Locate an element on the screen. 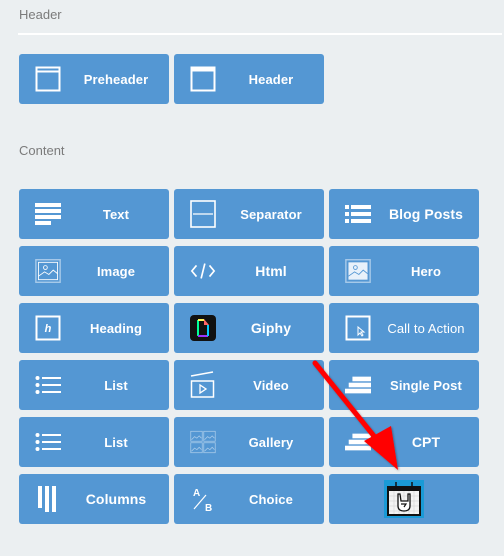 The width and height of the screenshot is (504, 556). tile-label: Preheader is located at coordinates (116, 79).